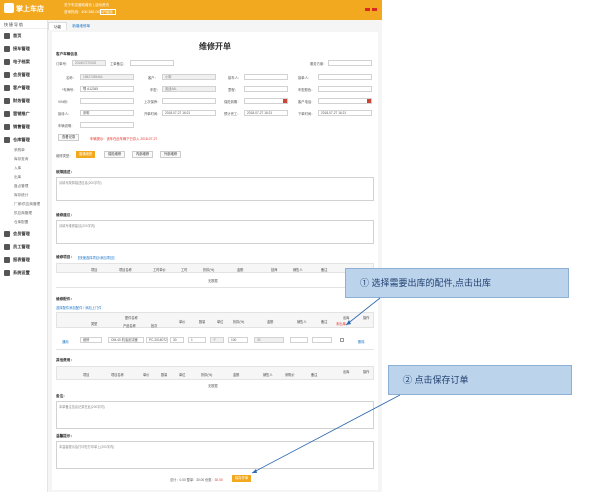  Describe the element at coordinates (326, 434) in the screenshot. I see `arrow-to-save` at that location.